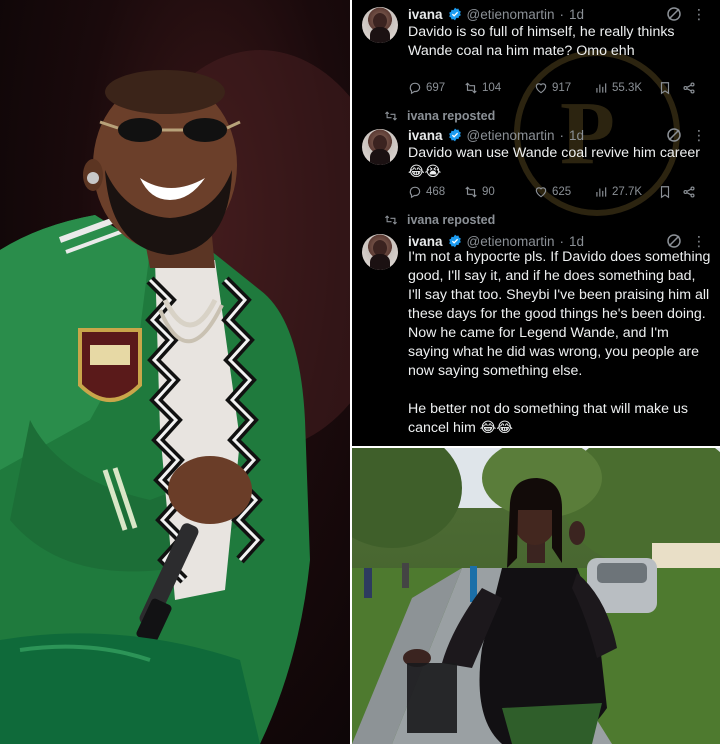  I want to click on reply-button: 697, so click(436, 88).